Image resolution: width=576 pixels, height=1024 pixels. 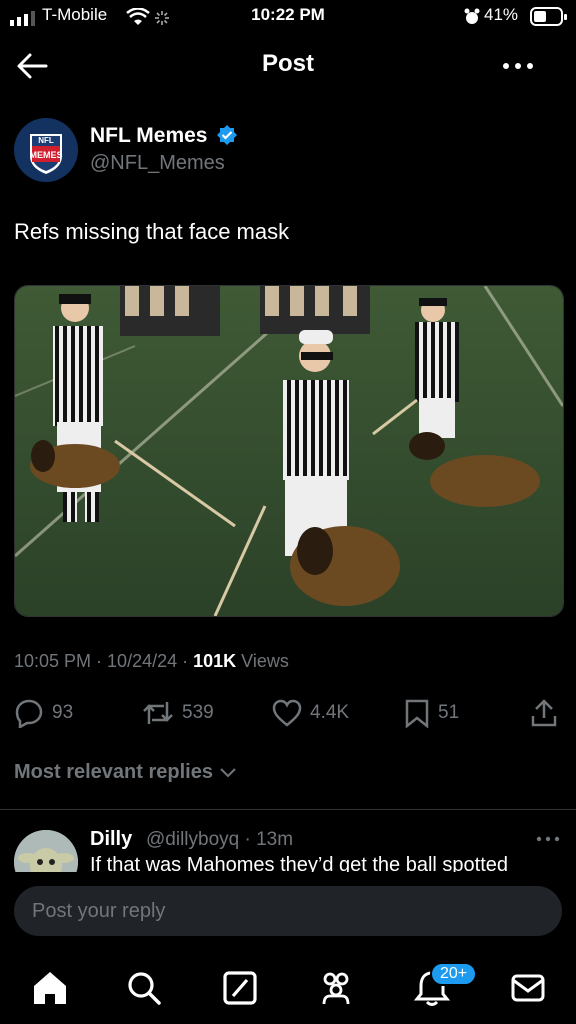 I want to click on repost-icon, so click(x=158, y=713).